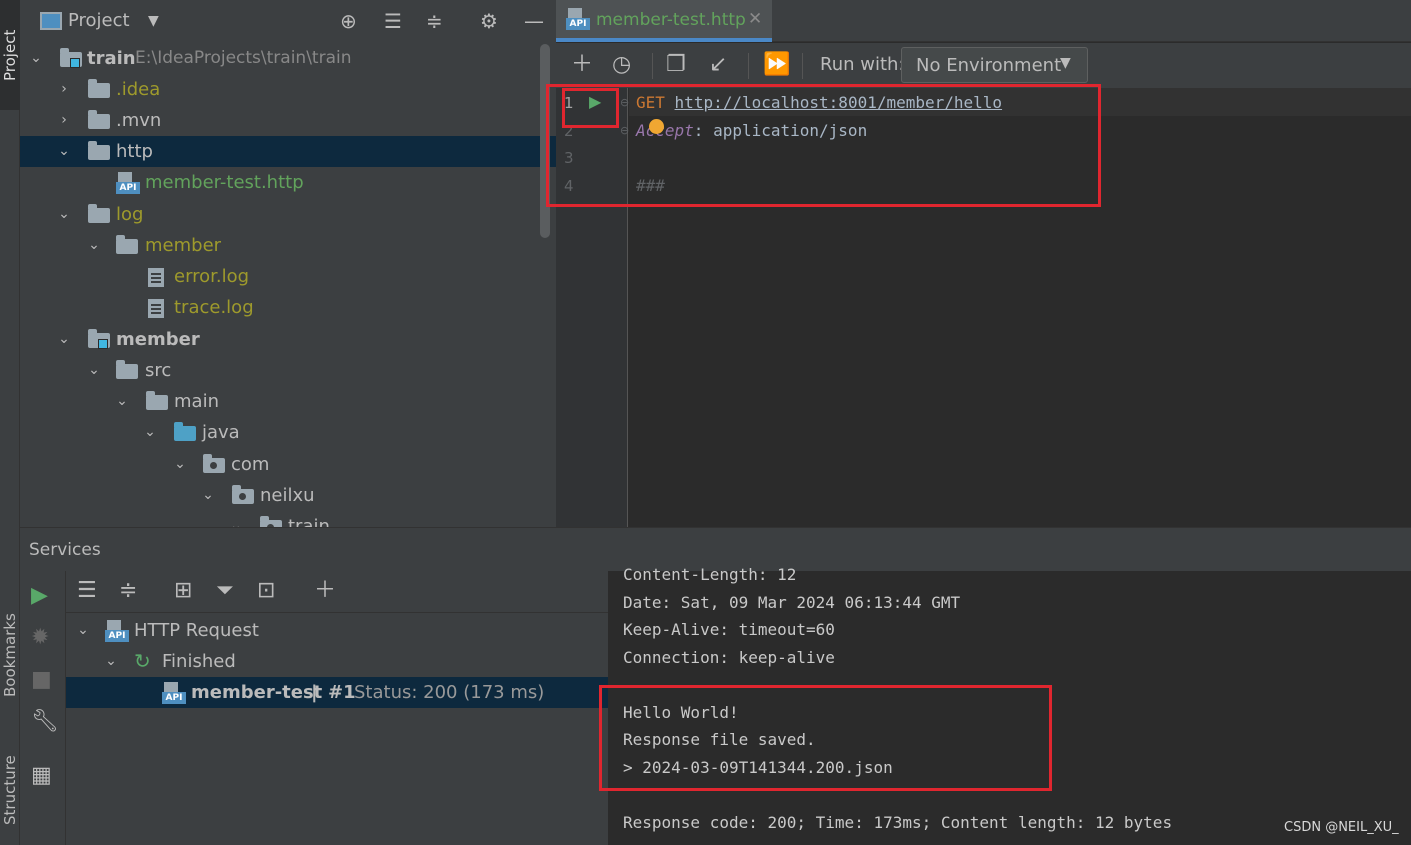  What do you see at coordinates (183, 591) in the screenshot?
I see `group-by-icon: ⊞` at bounding box center [183, 591].